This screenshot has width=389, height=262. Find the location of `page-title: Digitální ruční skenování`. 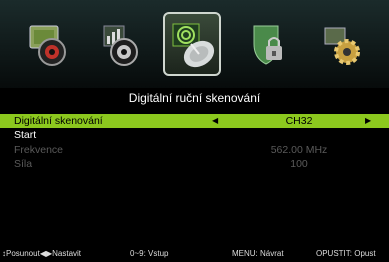

page-title: Digitální ruční skenování is located at coordinates (194, 98).